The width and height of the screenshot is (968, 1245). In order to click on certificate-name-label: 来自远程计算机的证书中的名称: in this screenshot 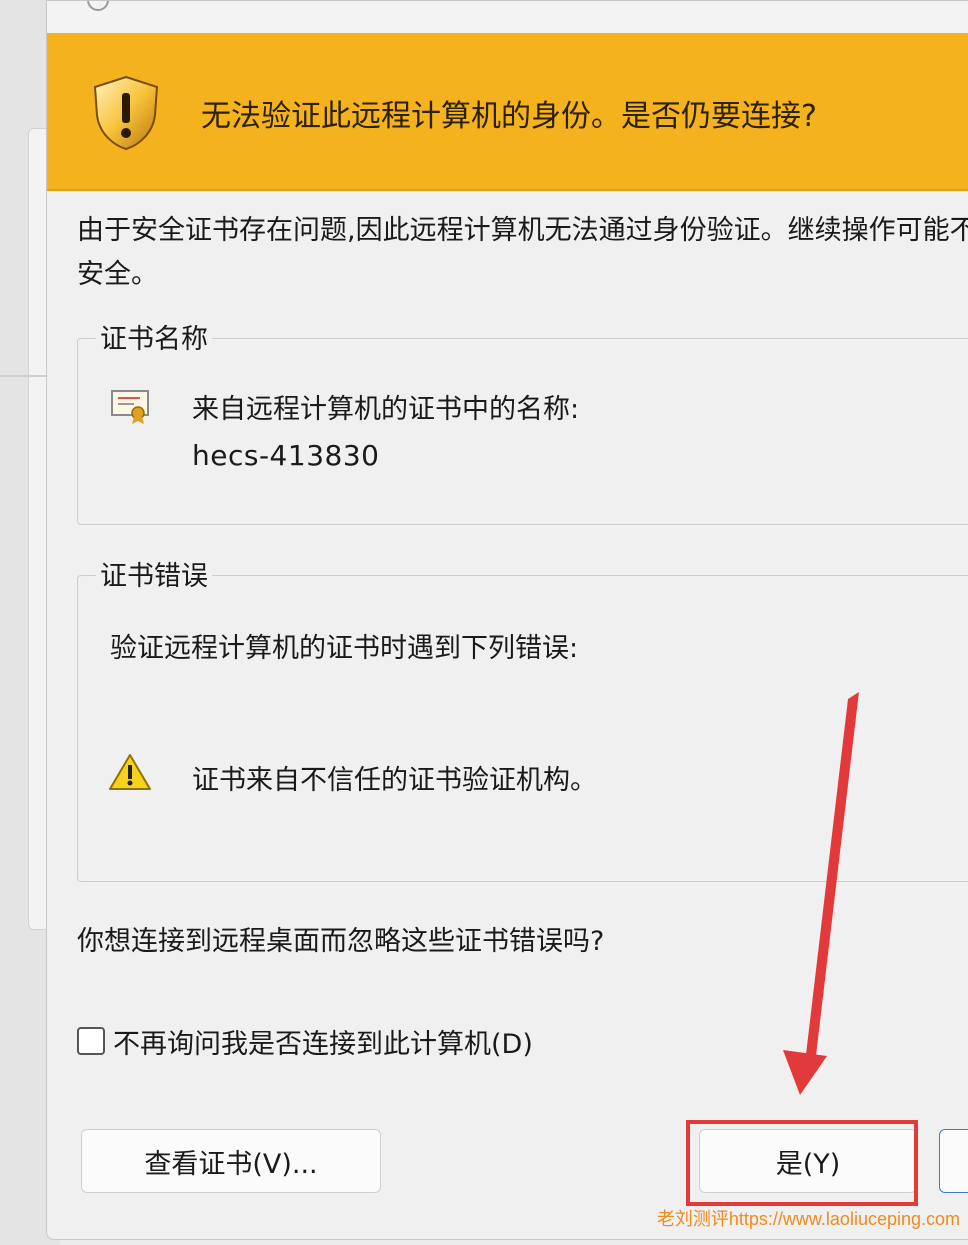, I will do `click(386, 409)`.